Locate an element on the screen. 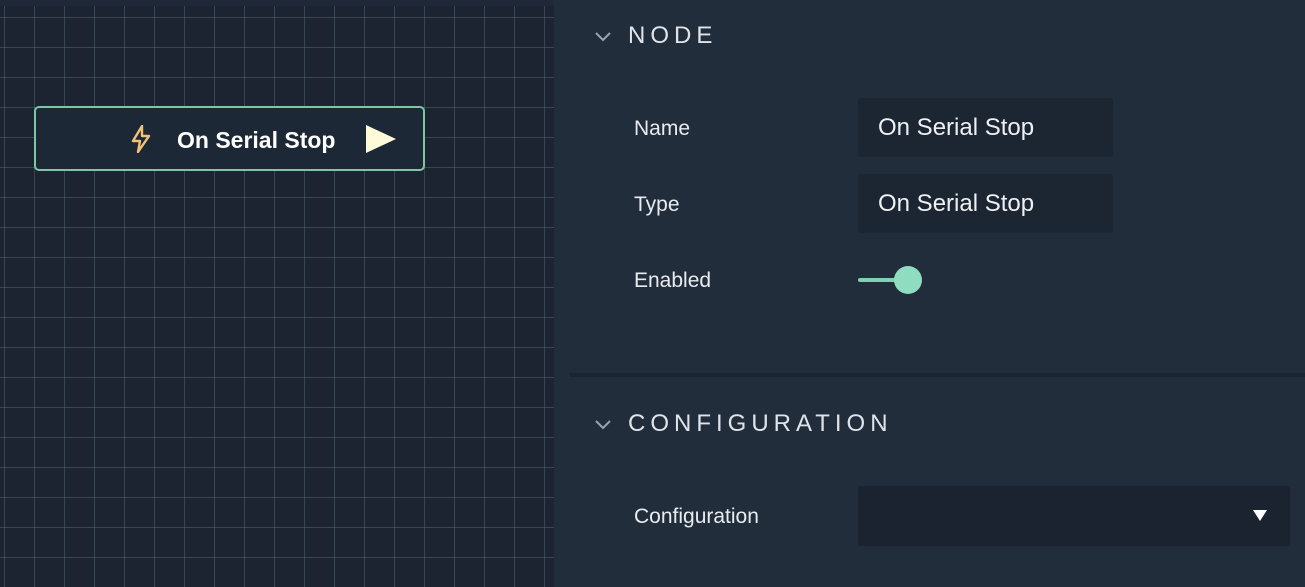  name-field: On Serial Stop is located at coordinates (985, 127).